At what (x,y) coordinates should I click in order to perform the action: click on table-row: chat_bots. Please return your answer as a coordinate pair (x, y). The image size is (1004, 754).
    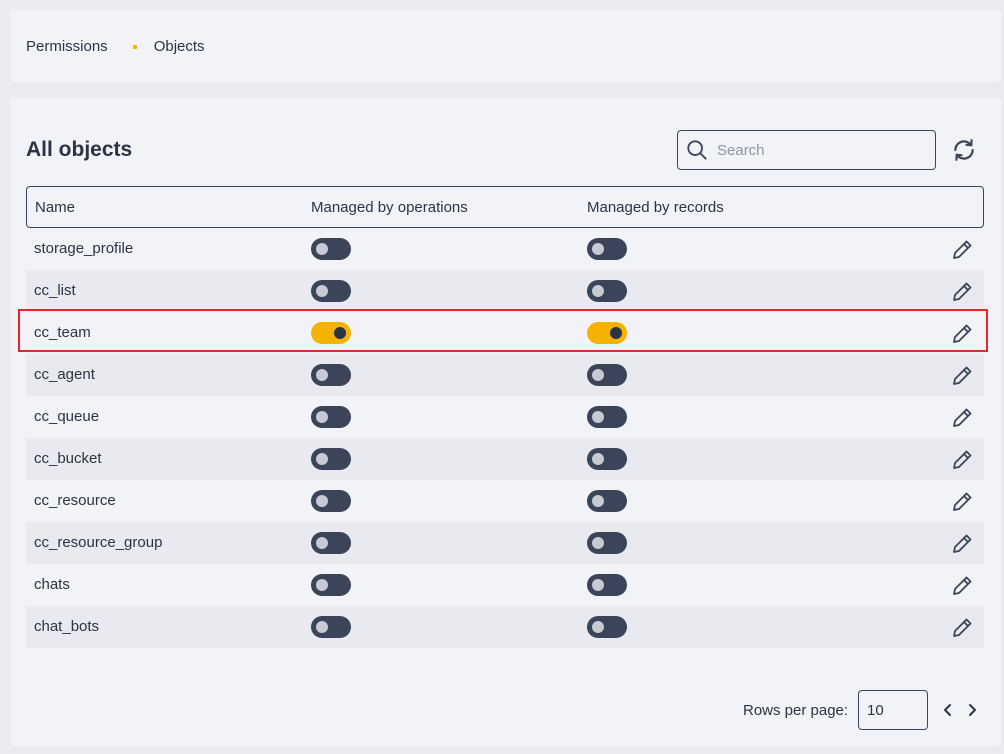
    Looking at the image, I should click on (505, 627).